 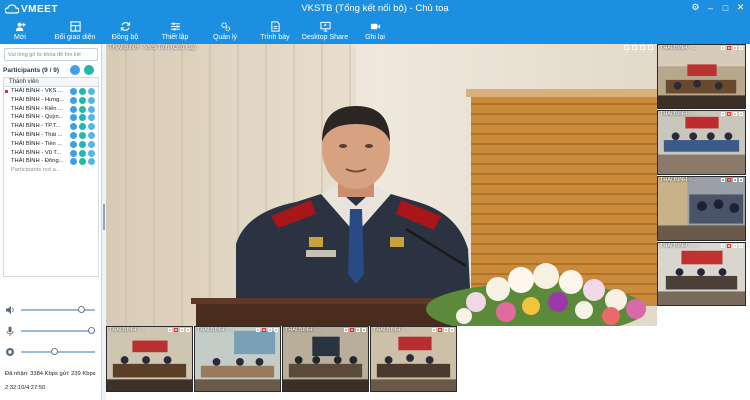 What do you see at coordinates (375, 26) in the screenshot?
I see `record-icon` at bounding box center [375, 26].